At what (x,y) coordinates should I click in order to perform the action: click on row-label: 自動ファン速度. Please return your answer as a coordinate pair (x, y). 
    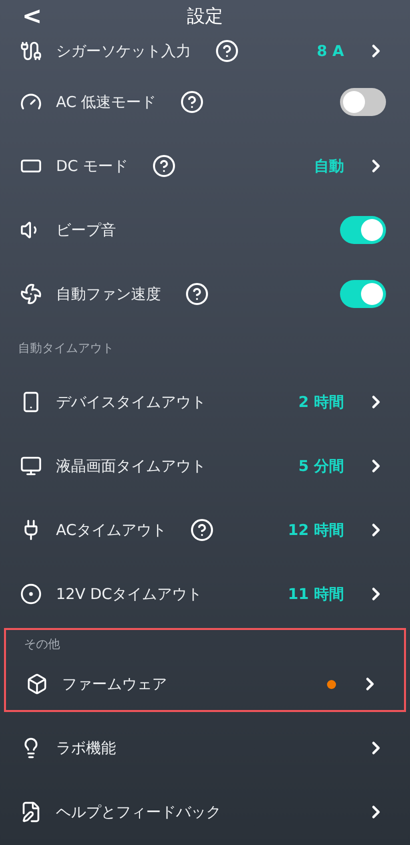
    Looking at the image, I should click on (108, 294).